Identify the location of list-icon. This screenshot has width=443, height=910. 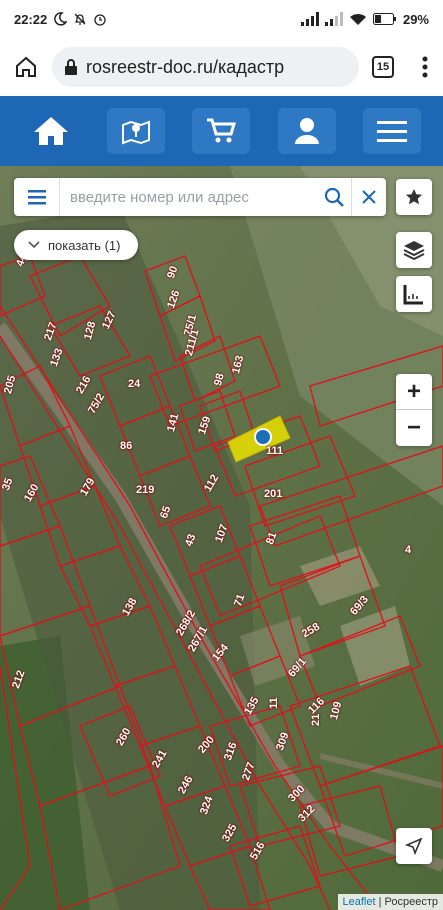
(36, 197).